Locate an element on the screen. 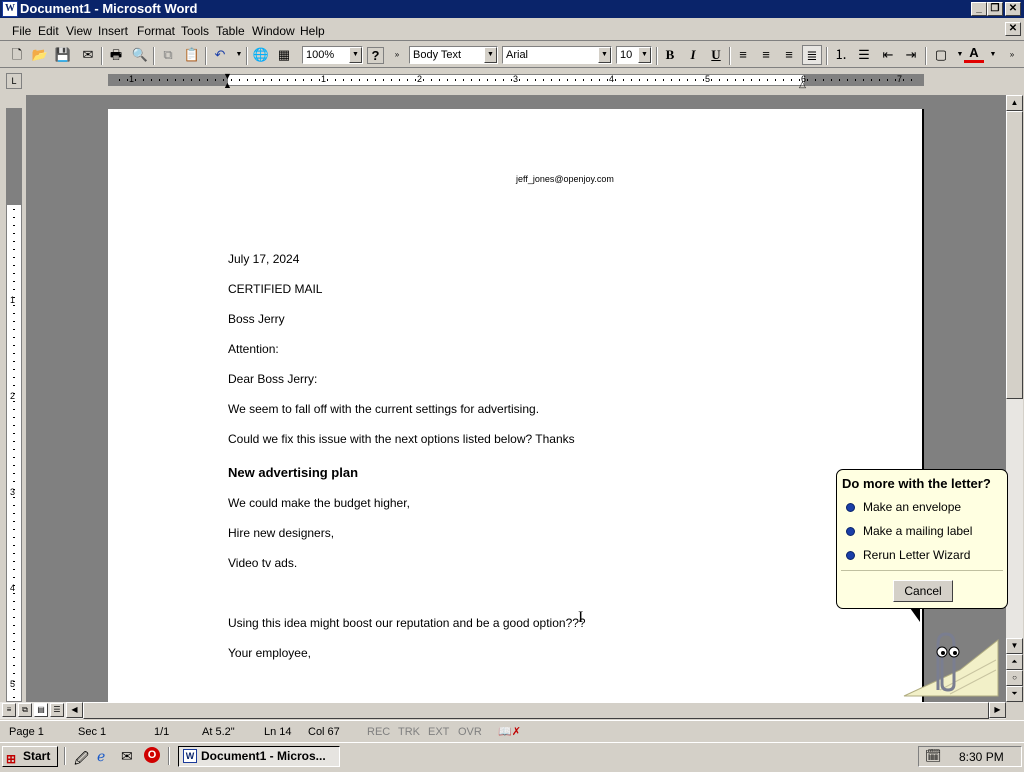  tab-selector: L is located at coordinates (14, 81).